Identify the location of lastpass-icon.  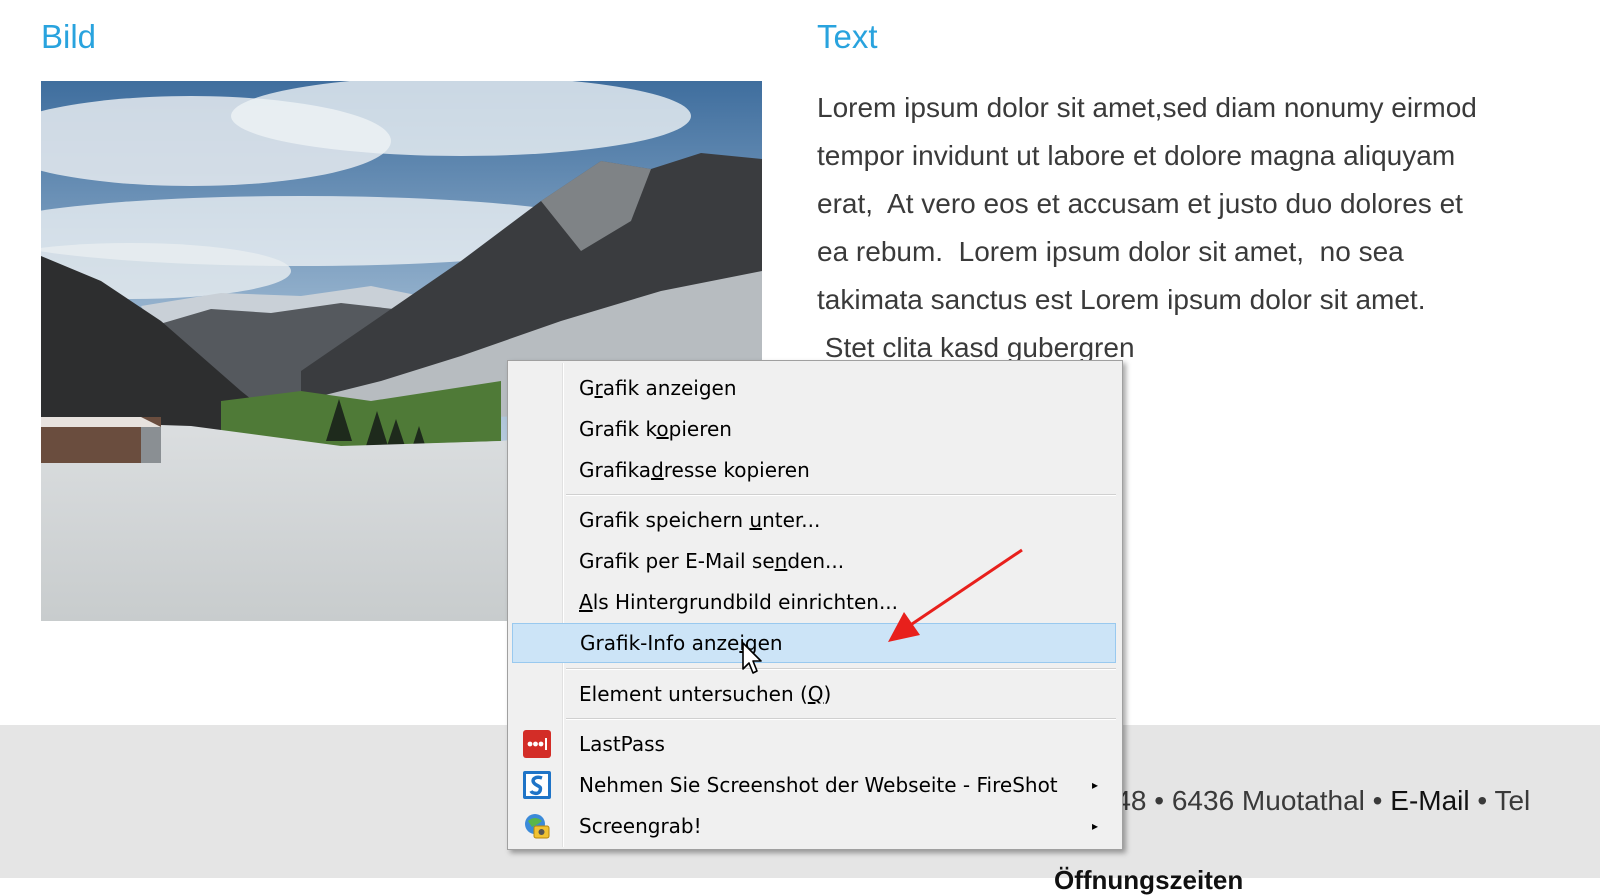
(537, 744).